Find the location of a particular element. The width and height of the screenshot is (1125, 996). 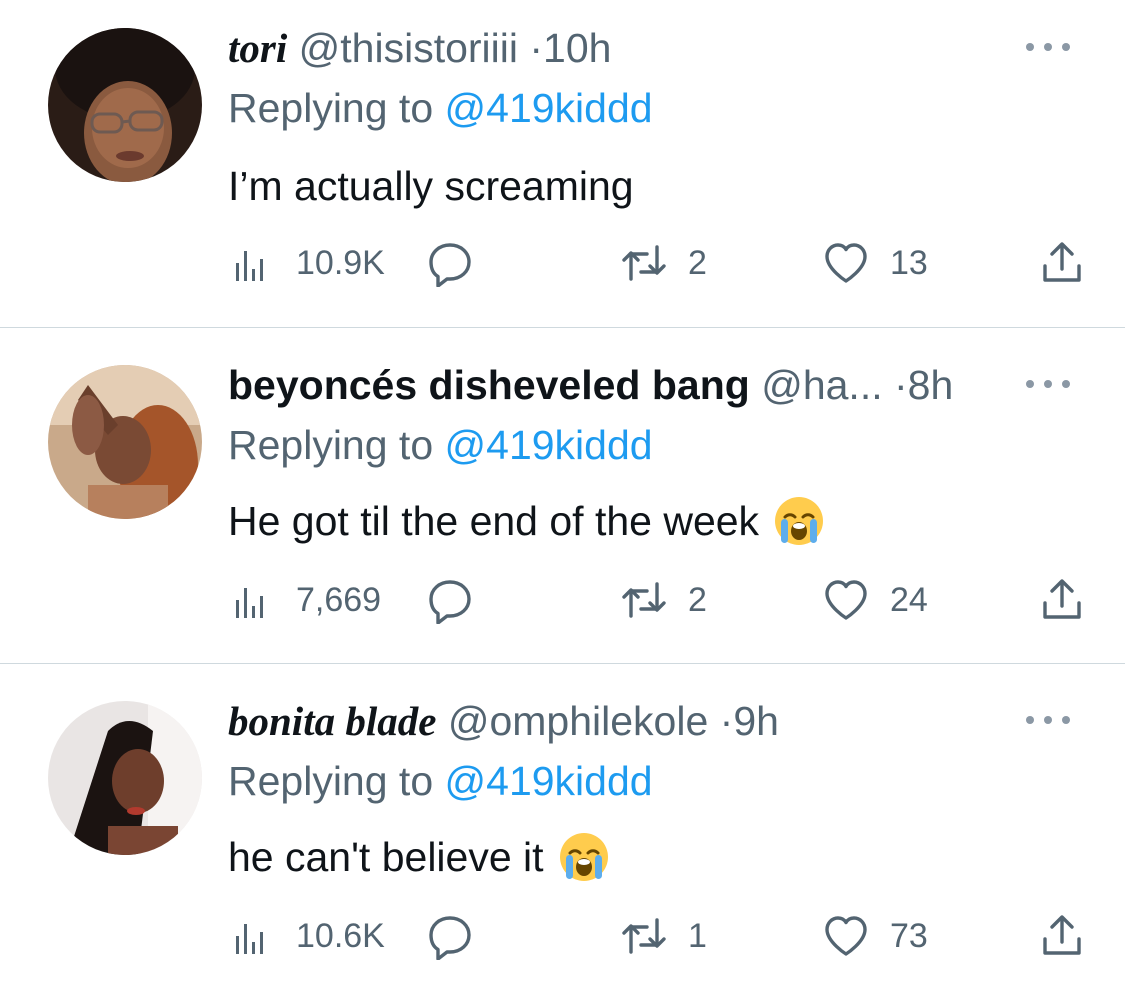

action-bar: 10.9K 2 13 is located at coordinates (658, 263).